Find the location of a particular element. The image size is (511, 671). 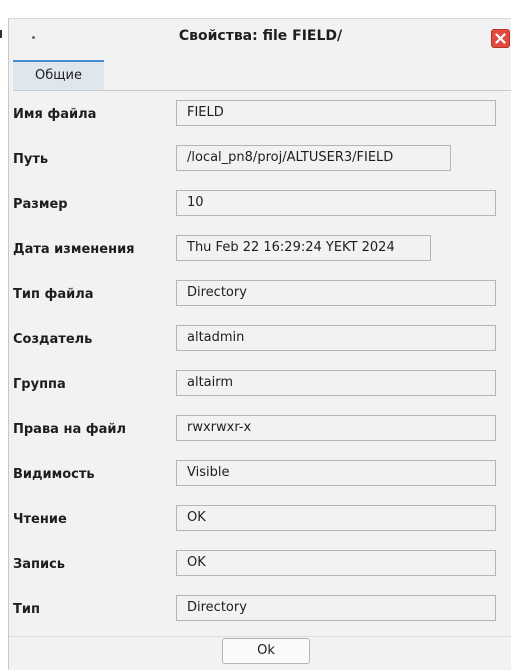

property-value-field: altadmin is located at coordinates (336, 338).